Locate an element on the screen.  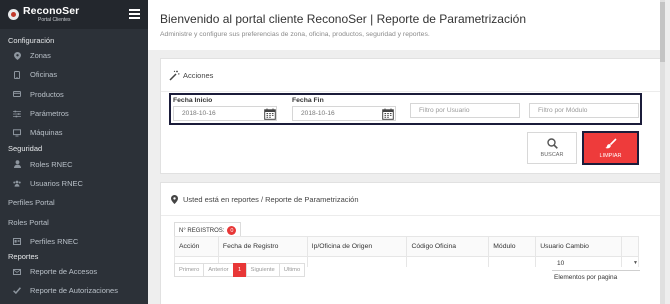
sidebar-item-label: Usuarios RNEC is located at coordinates (56, 183).